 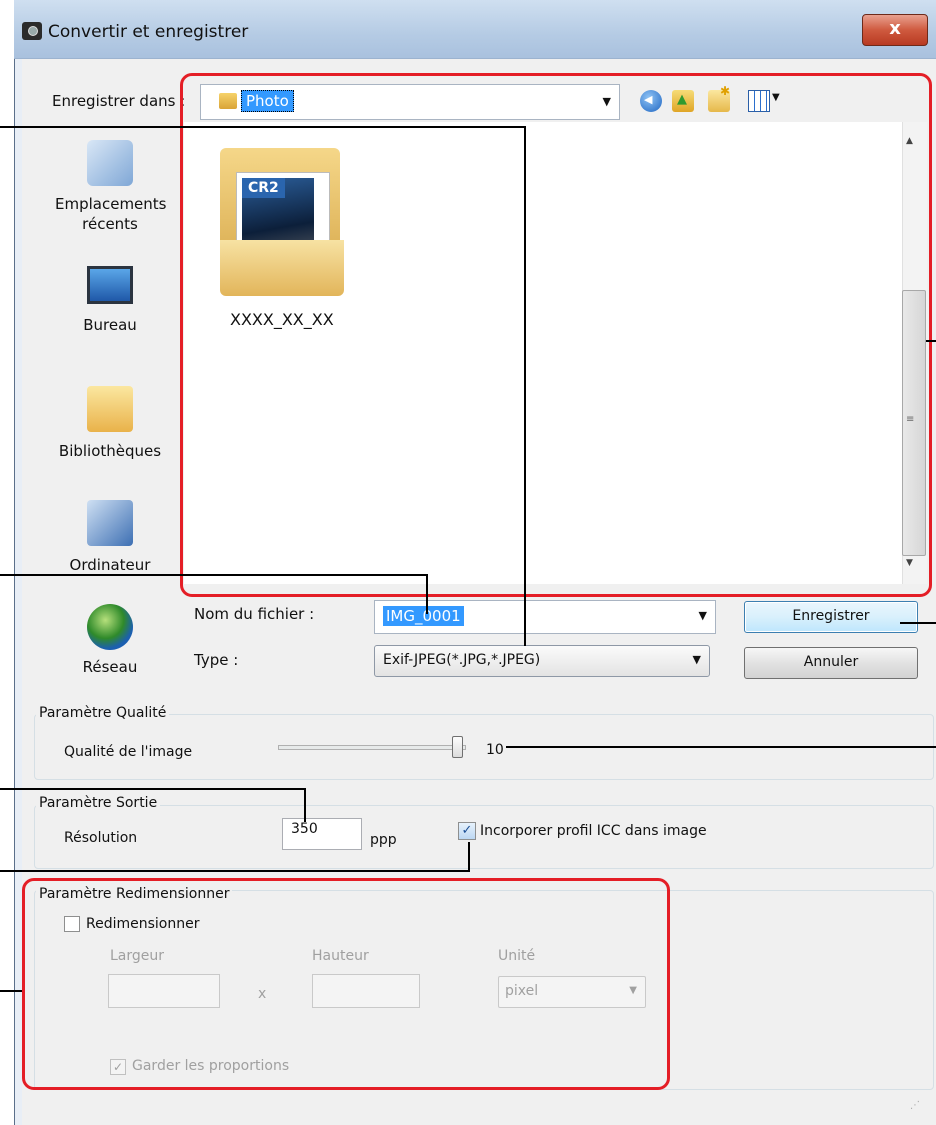 I want to click on sidebar-item-label: Ordinateur, so click(x=110, y=565).